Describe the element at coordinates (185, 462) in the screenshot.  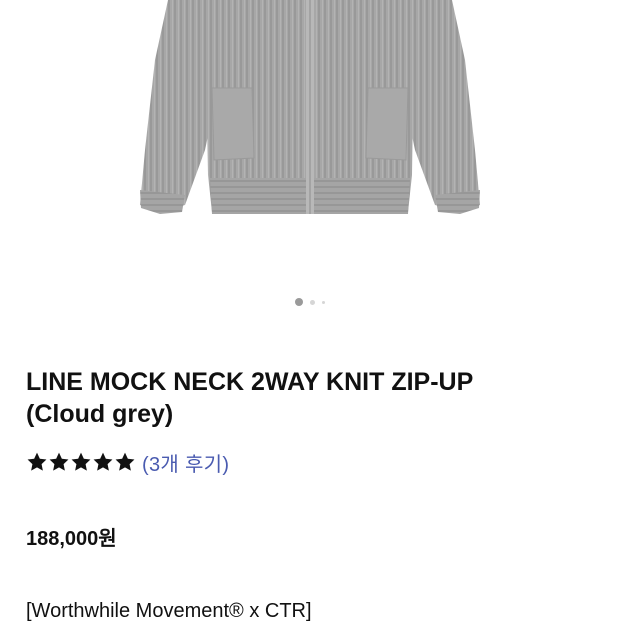
I see `review-count-link: (3개 후기)` at that location.